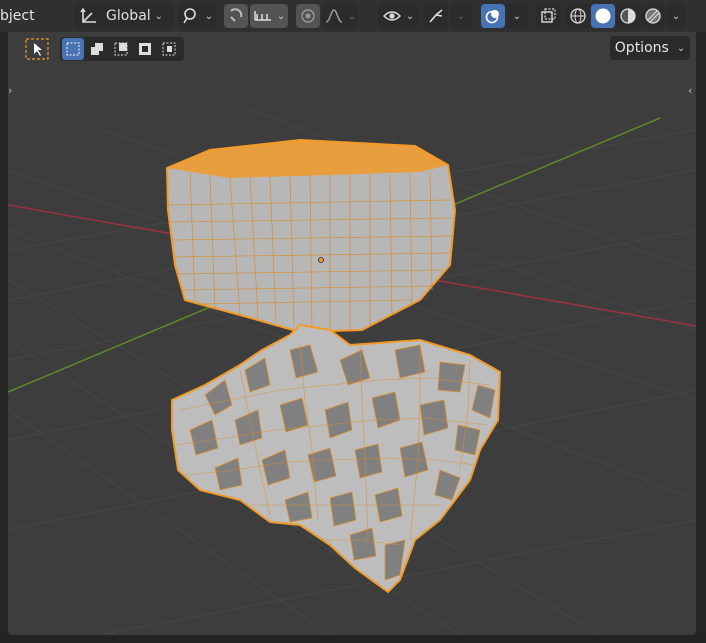 The image size is (706, 643). I want to click on select-new-icon, so click(73, 49).